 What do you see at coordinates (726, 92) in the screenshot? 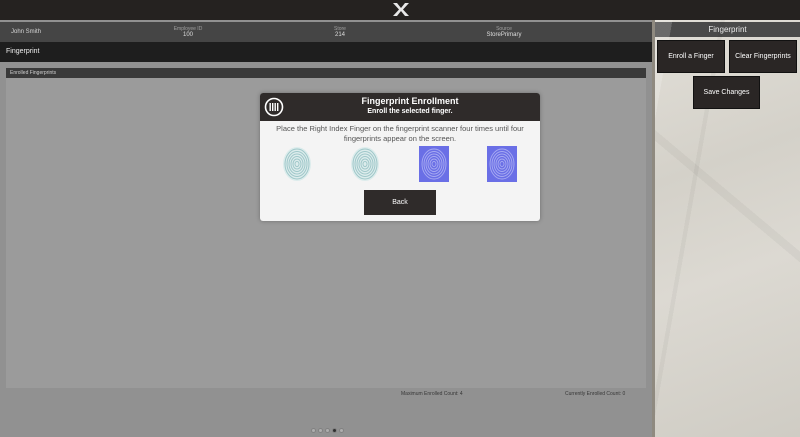
I see `save-changes-button: Save Changes` at bounding box center [726, 92].